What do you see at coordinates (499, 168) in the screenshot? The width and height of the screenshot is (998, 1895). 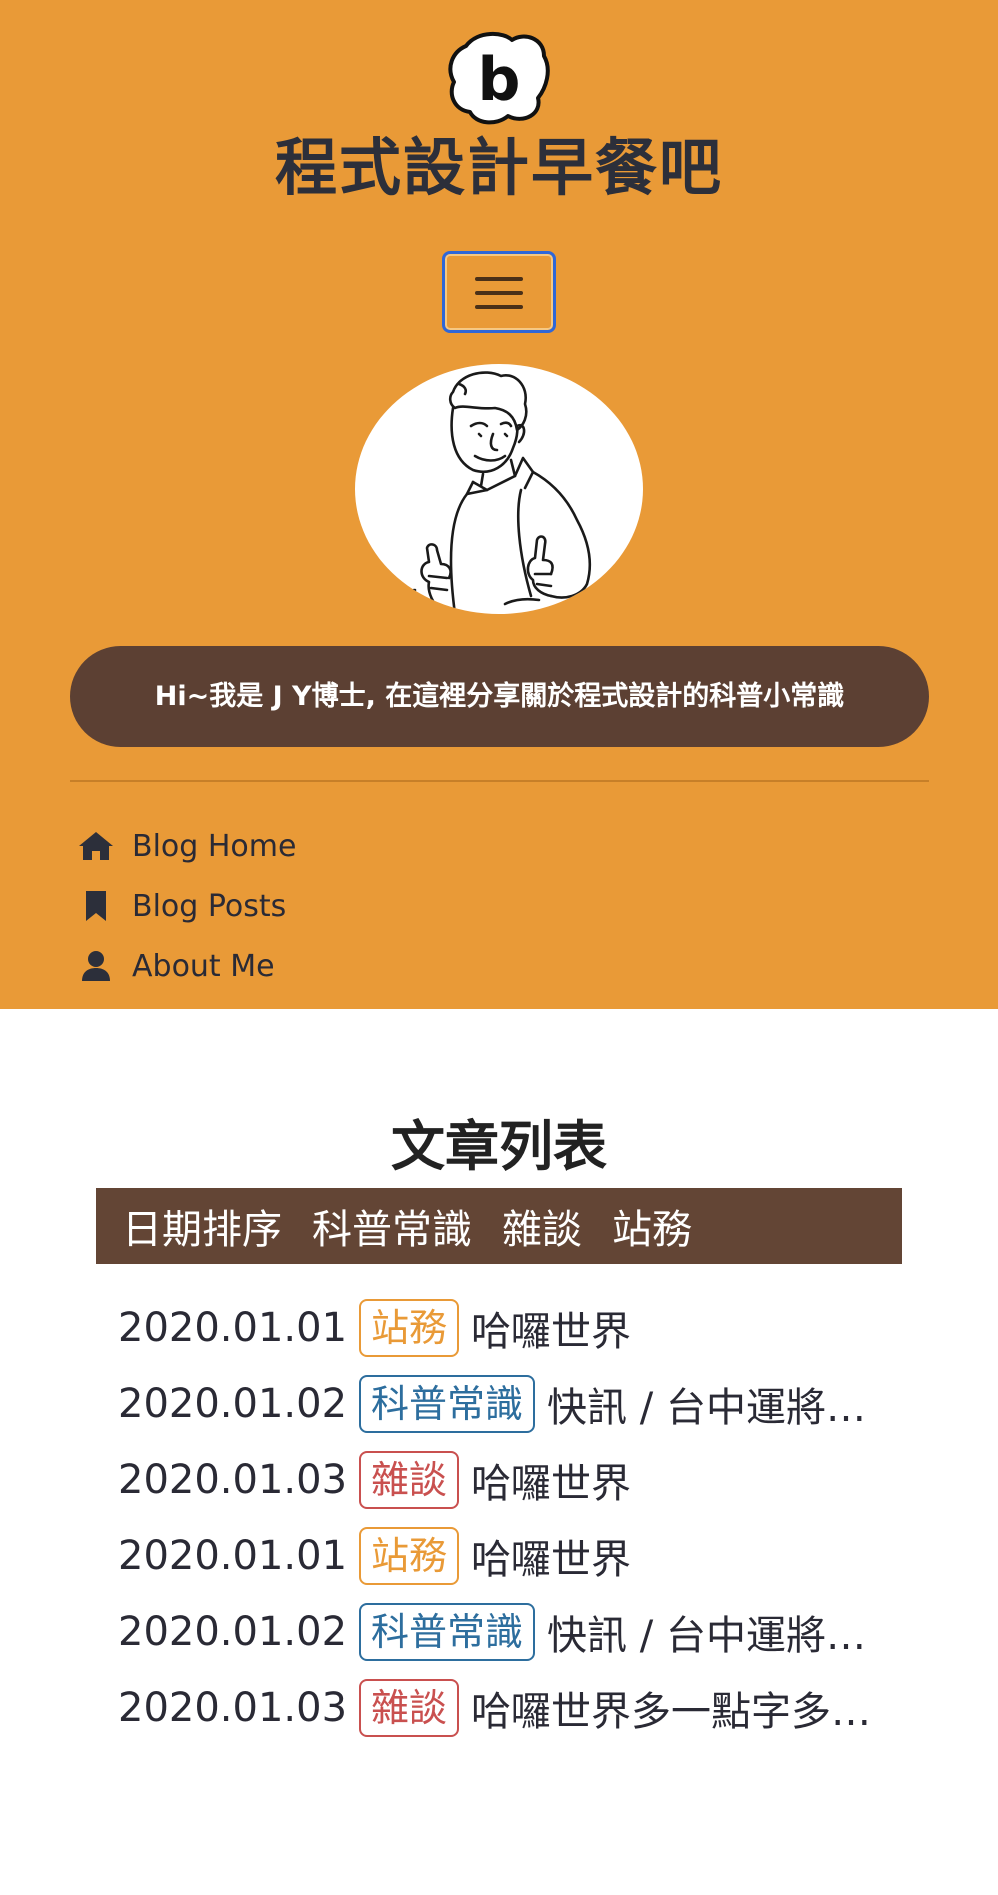 I see `site-title: 程式設計早餐吧` at bounding box center [499, 168].